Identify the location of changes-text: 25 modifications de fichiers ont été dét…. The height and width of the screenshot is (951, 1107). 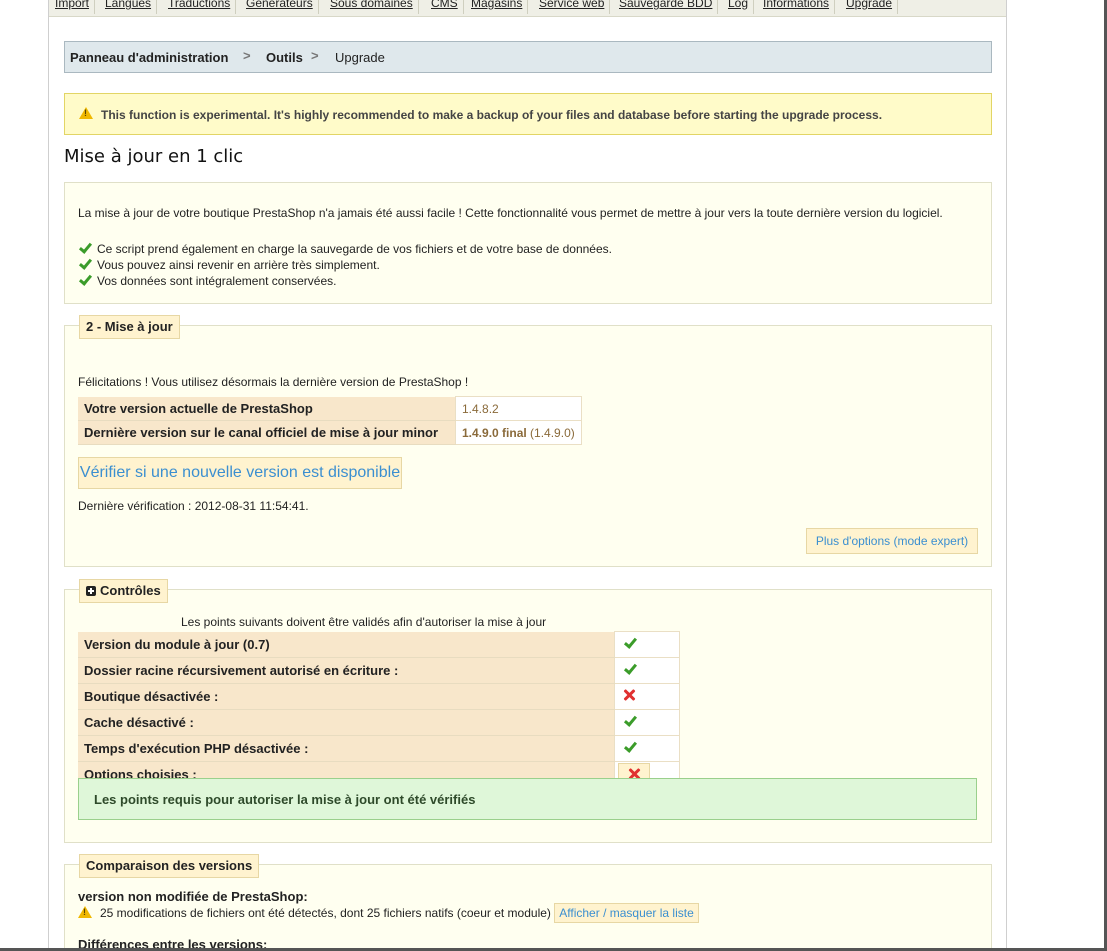
(325, 913).